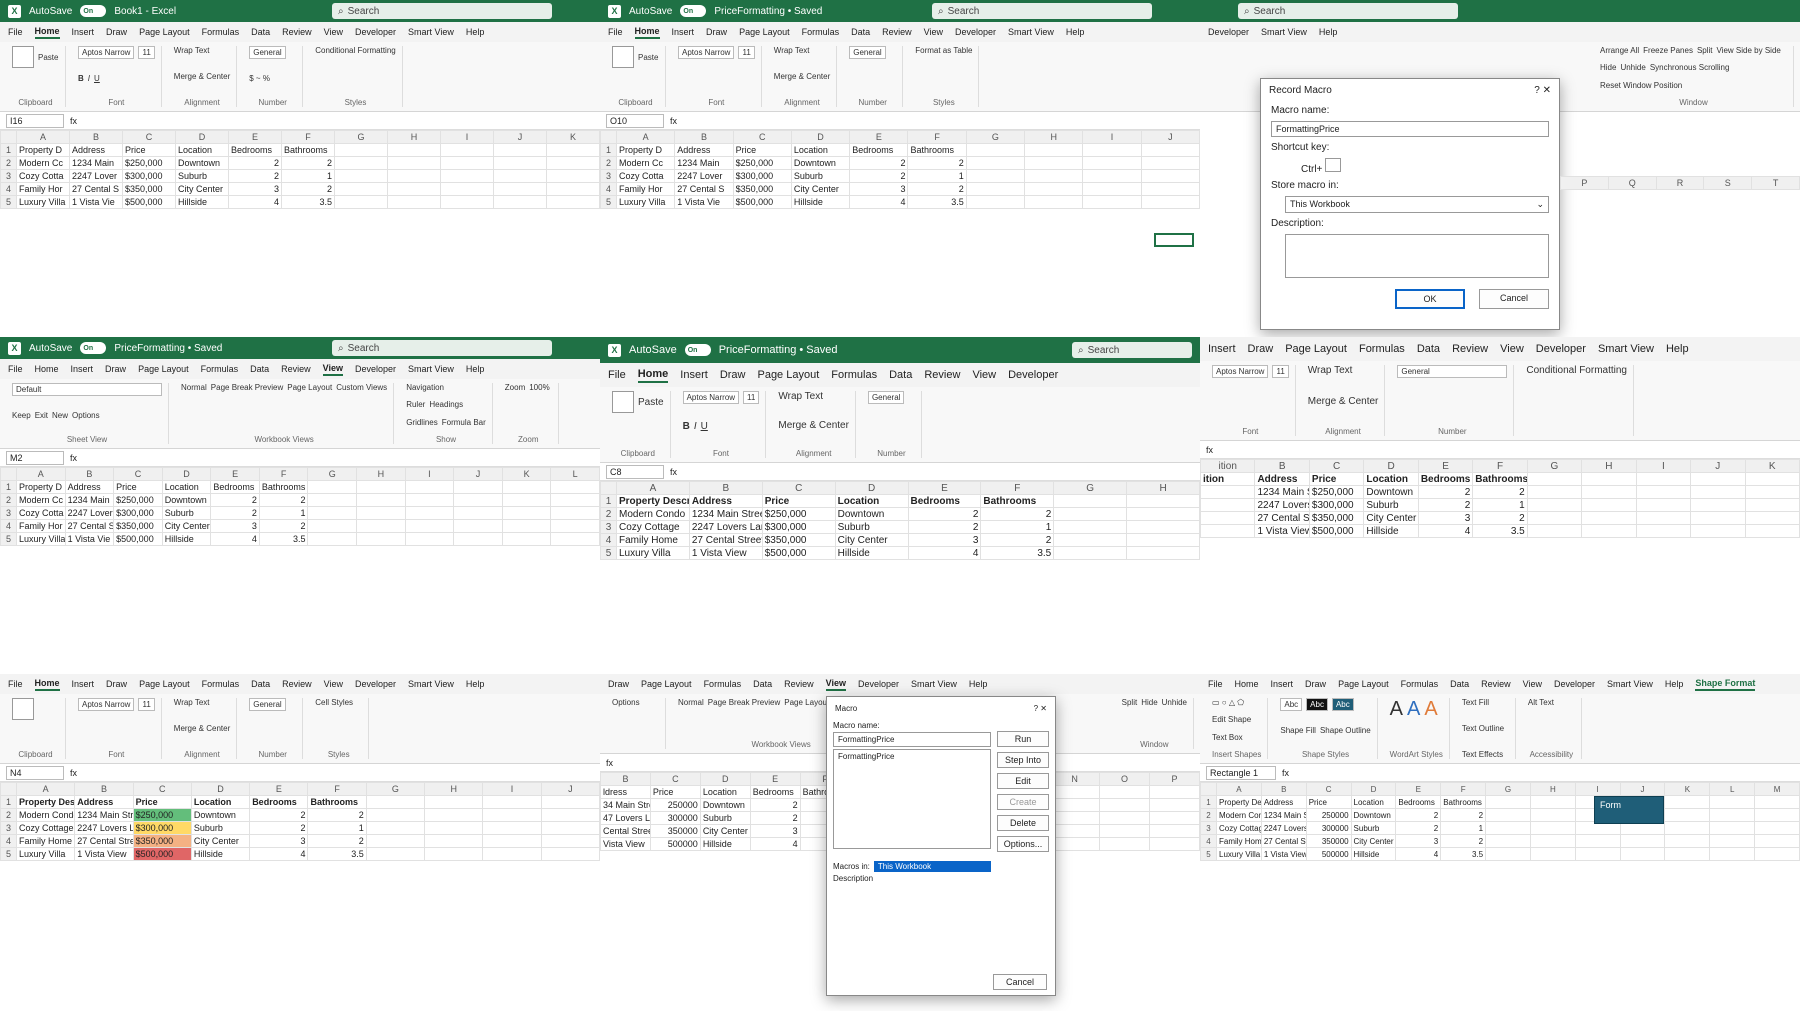 This screenshot has height=1011, width=1800. Describe the element at coordinates (93, 11) in the screenshot. I see `autosave-toggle: On` at that location.